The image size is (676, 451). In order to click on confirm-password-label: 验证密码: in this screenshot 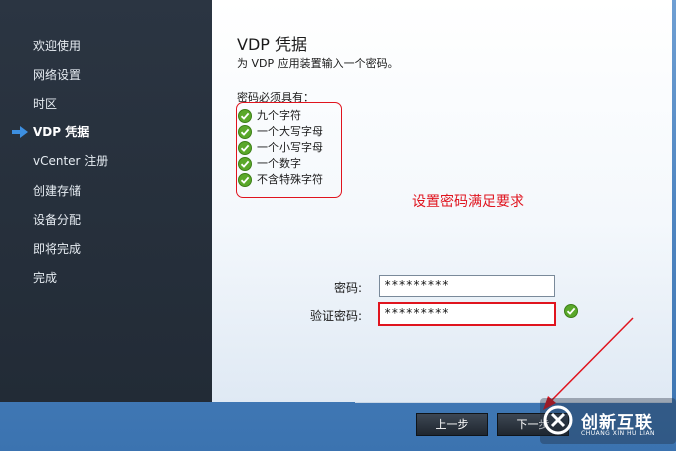, I will do `click(335, 316)`.